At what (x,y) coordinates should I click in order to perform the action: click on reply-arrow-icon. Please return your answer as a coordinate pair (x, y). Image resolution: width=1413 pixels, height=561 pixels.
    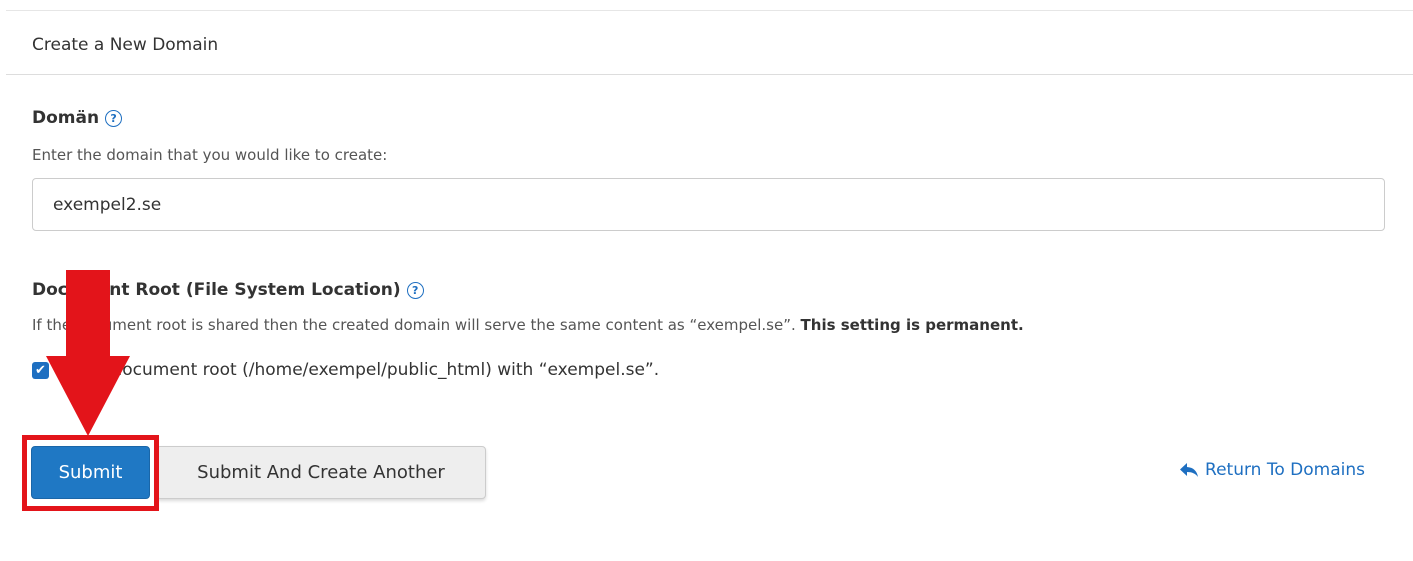
    Looking at the image, I should click on (1189, 470).